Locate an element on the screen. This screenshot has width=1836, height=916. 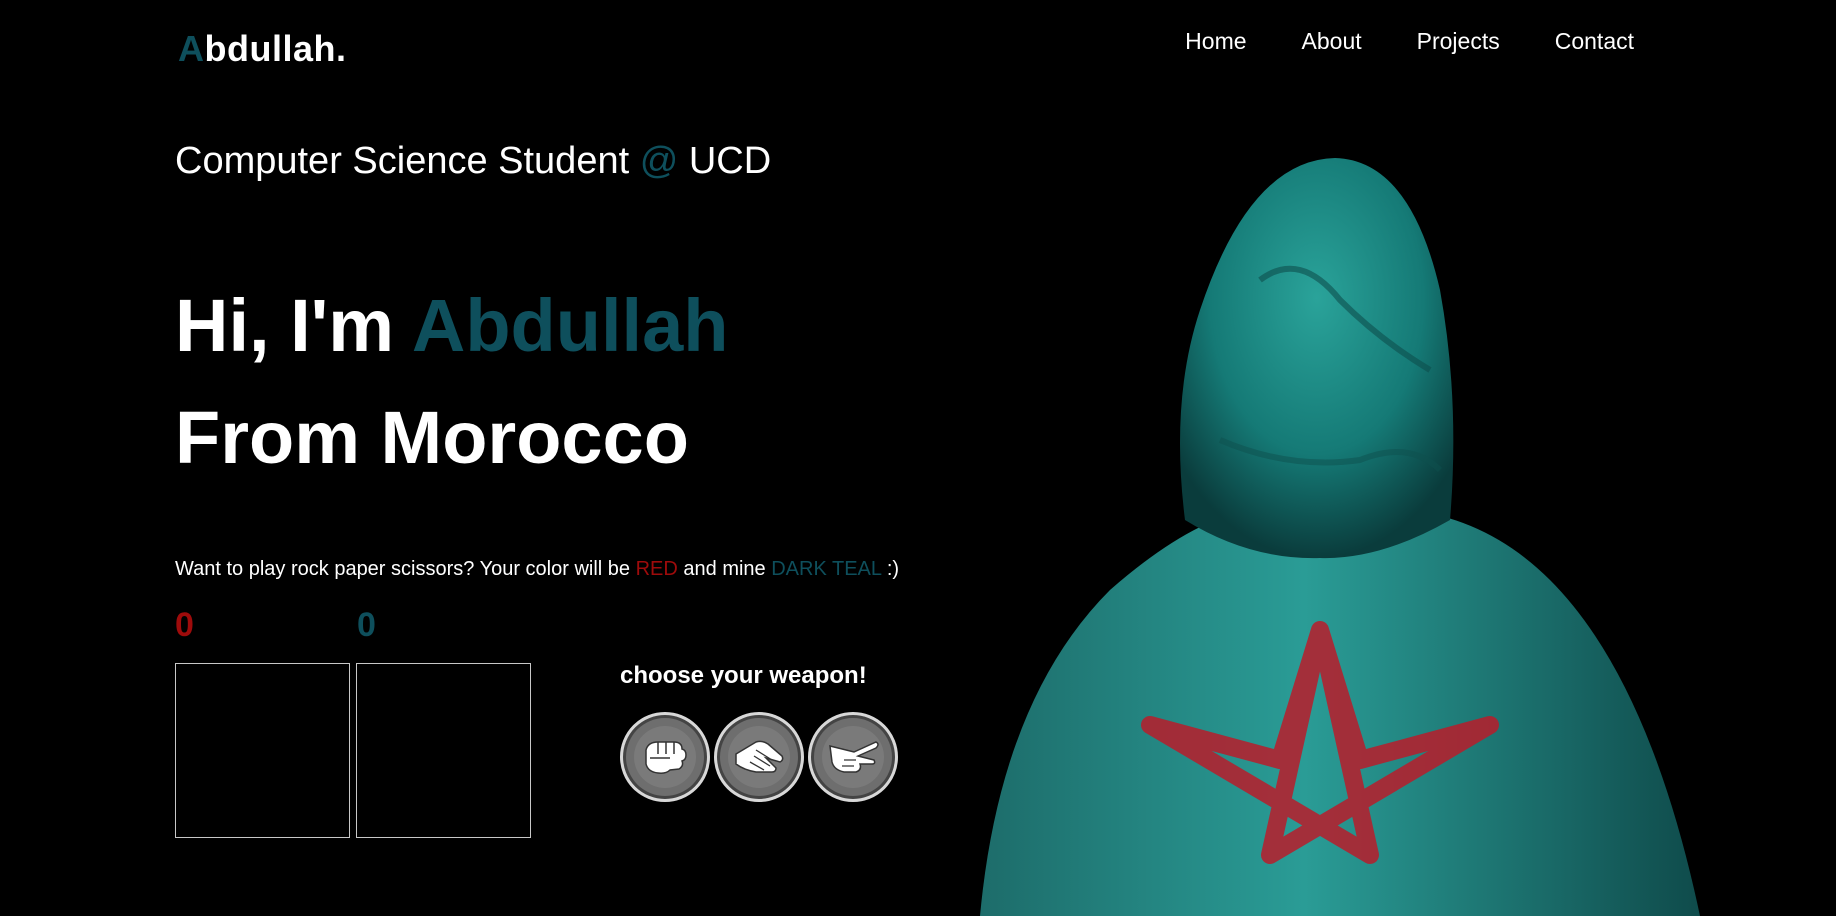
hero-headline: Hi, I'm Abdullah From Morocco is located at coordinates (451, 382).